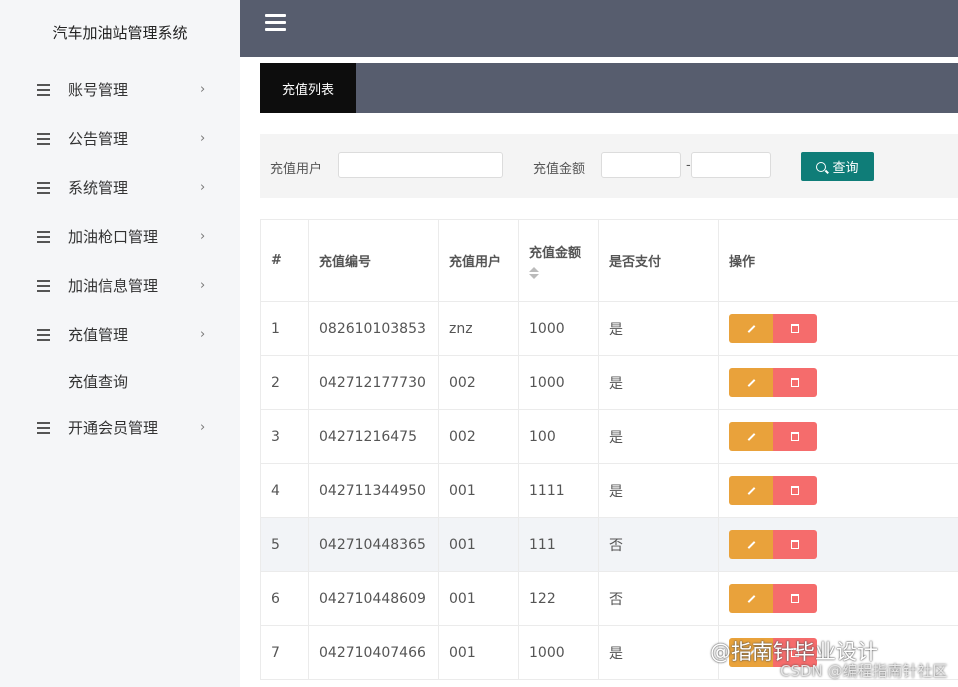 Image resolution: width=958 pixels, height=687 pixels. I want to click on sidebar-item-label: 加油信息管理, so click(113, 286).